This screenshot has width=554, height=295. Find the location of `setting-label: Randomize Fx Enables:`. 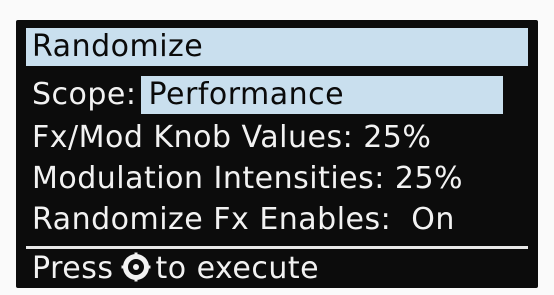

setting-label: Randomize Fx Enables: is located at coordinates (212, 219).